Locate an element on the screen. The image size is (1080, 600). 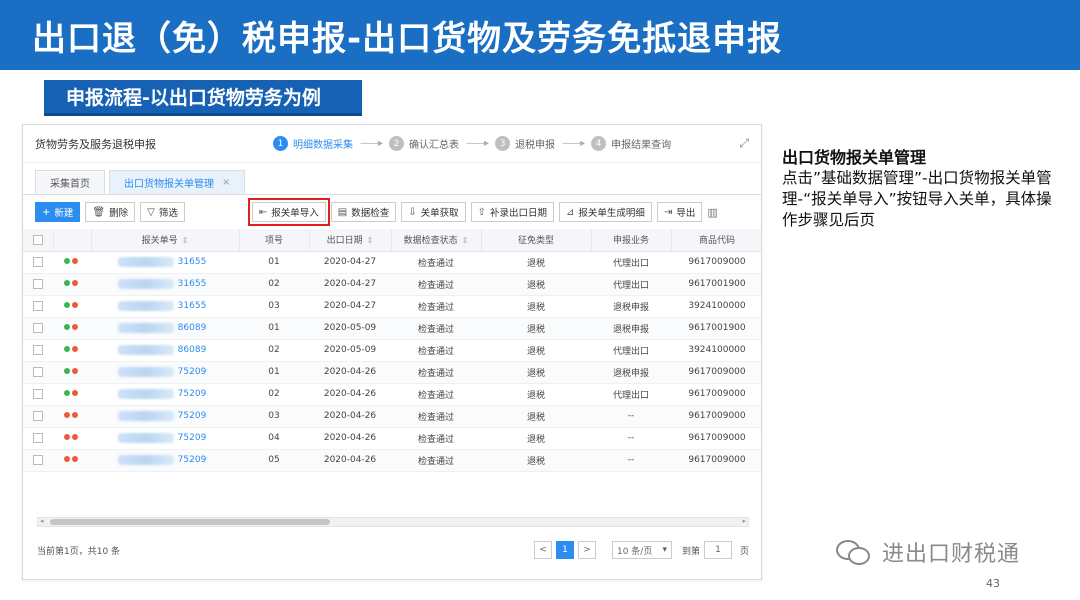
goto-unit: 页 is located at coordinates (744, 551).